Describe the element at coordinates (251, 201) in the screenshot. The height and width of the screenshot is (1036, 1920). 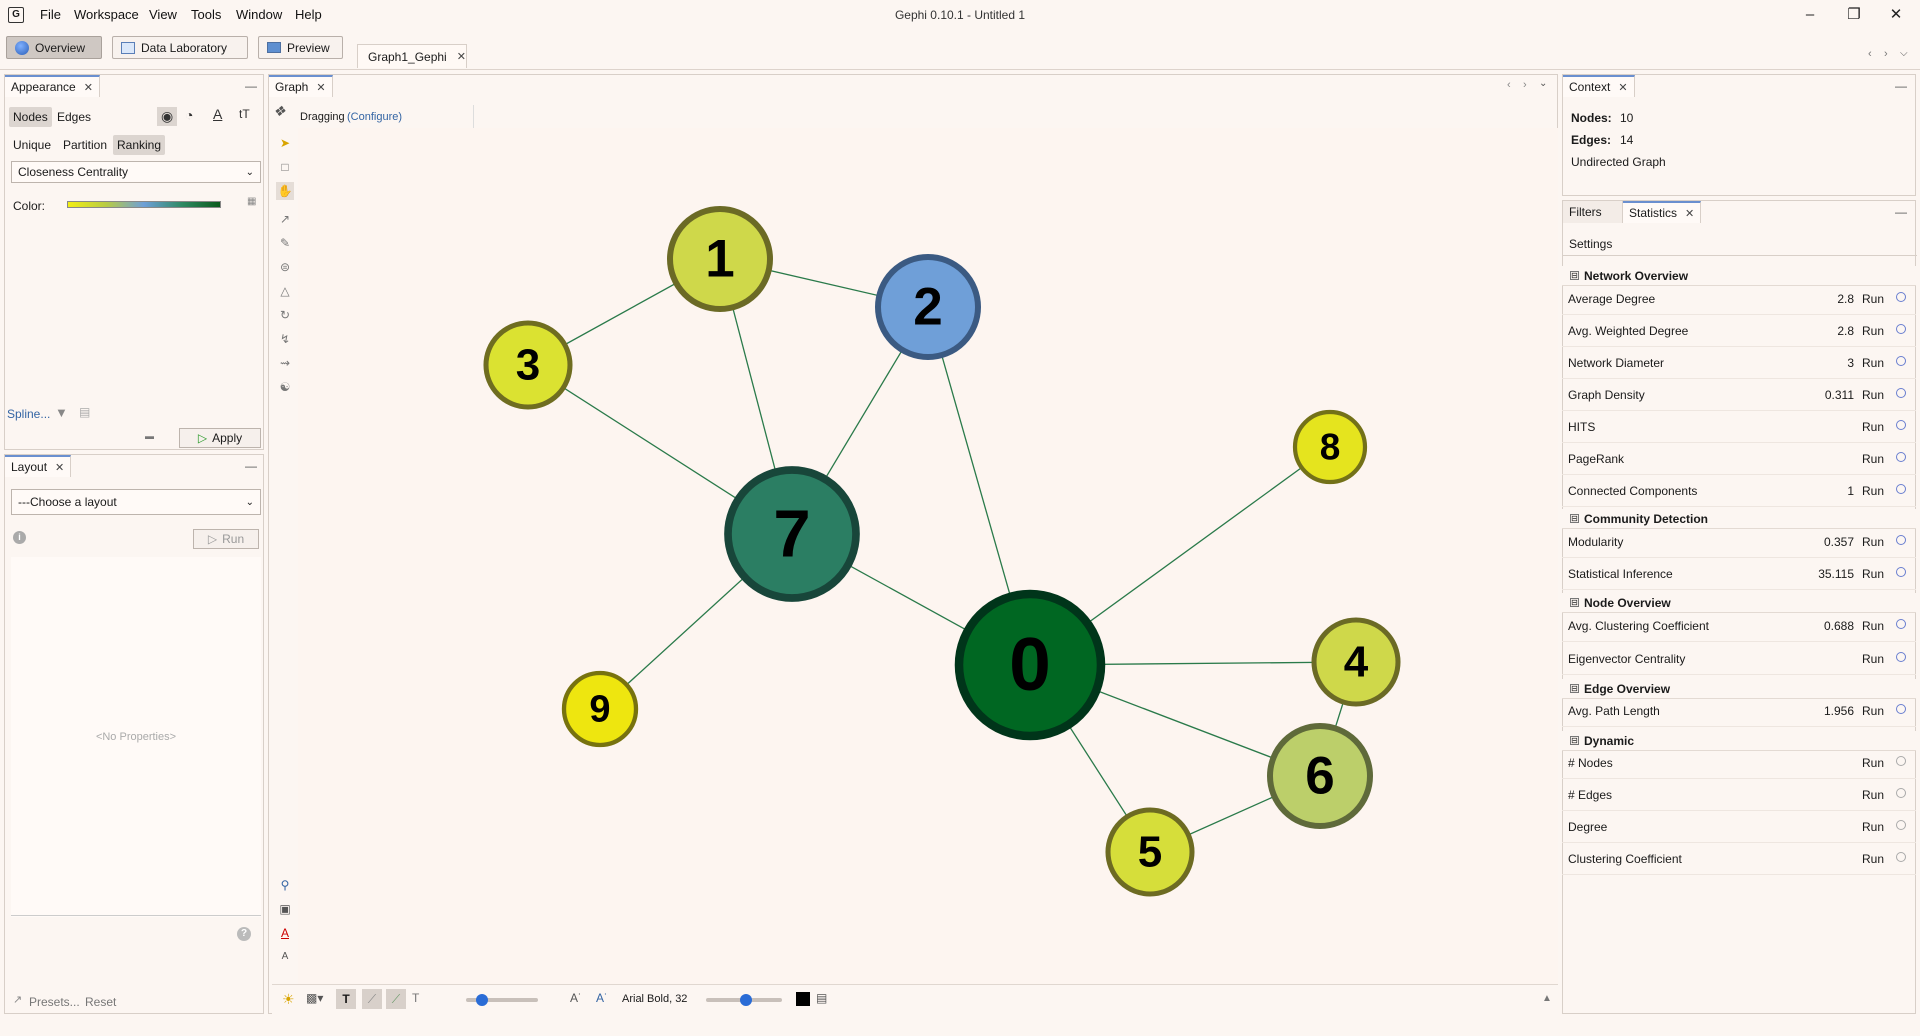
I see `palette-menu-icon: ▦` at that location.